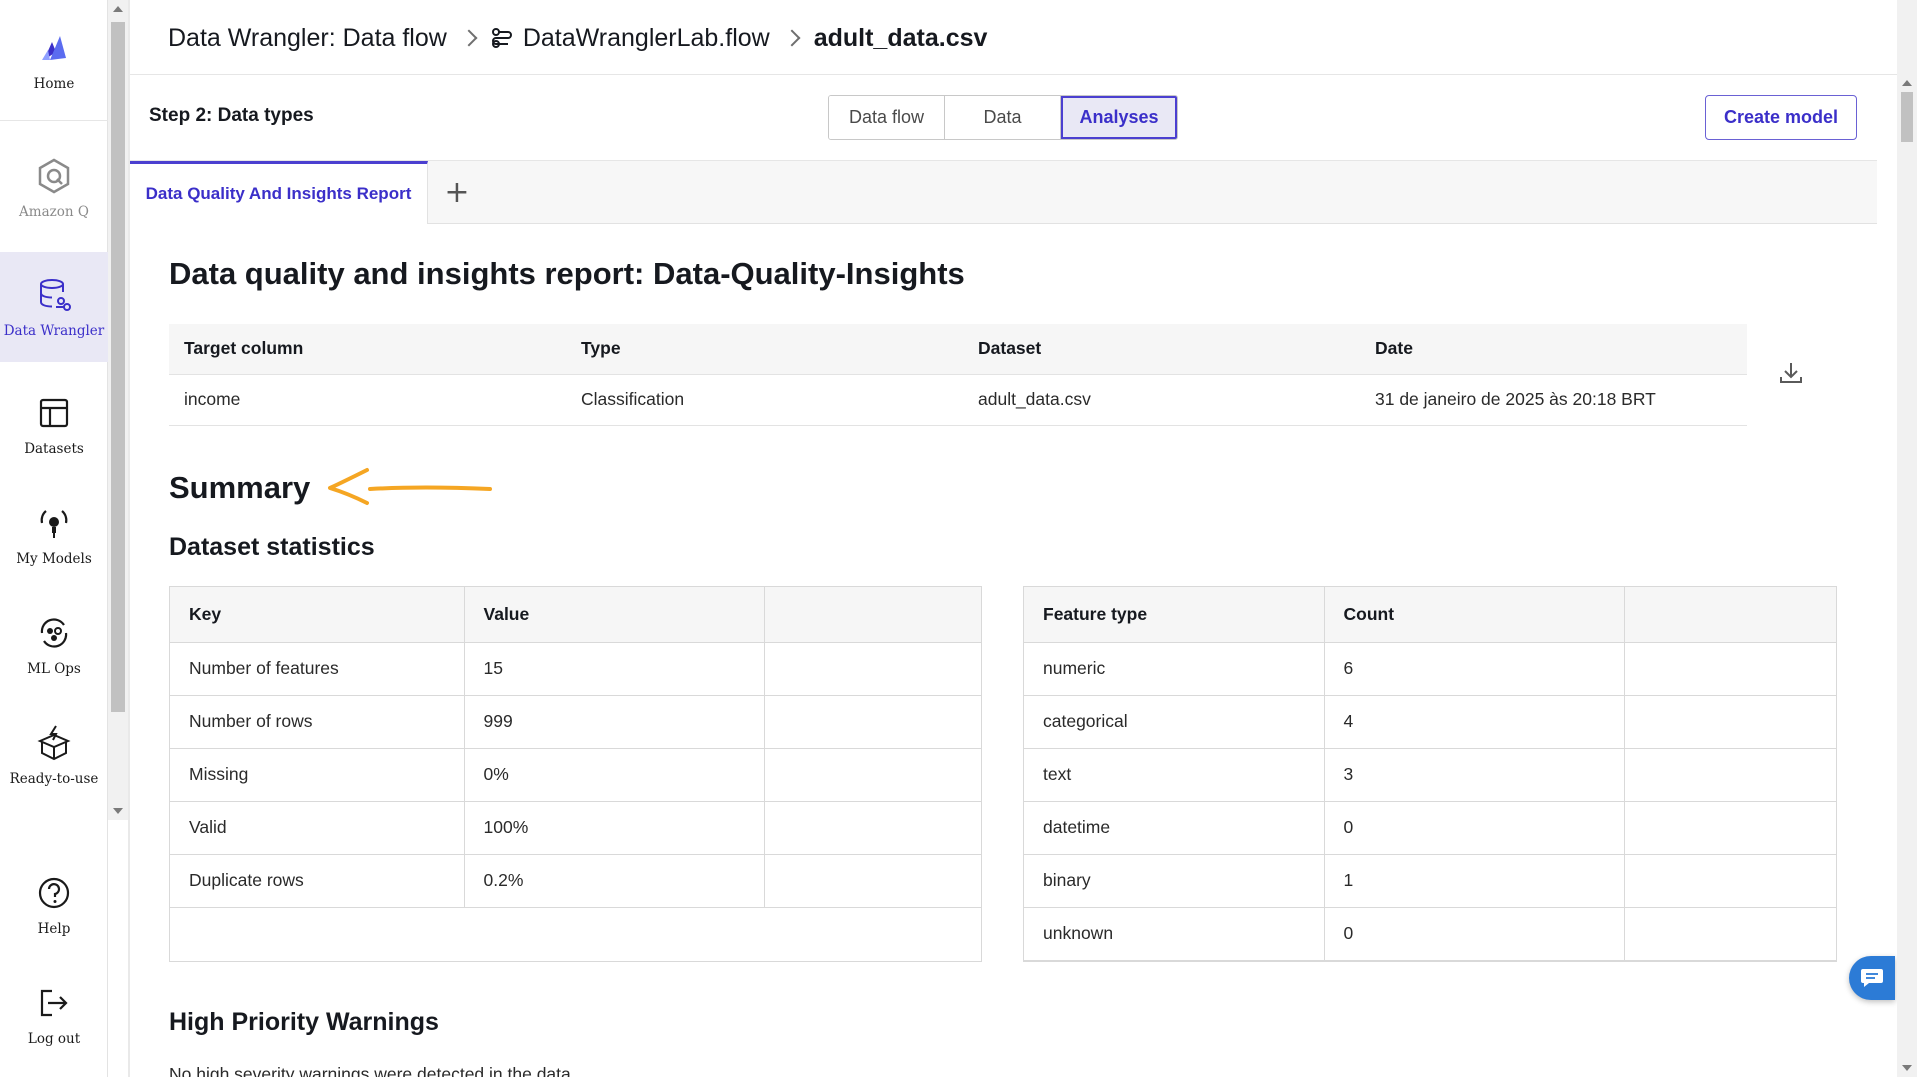  I want to click on create-model-button: Create model, so click(1781, 117).